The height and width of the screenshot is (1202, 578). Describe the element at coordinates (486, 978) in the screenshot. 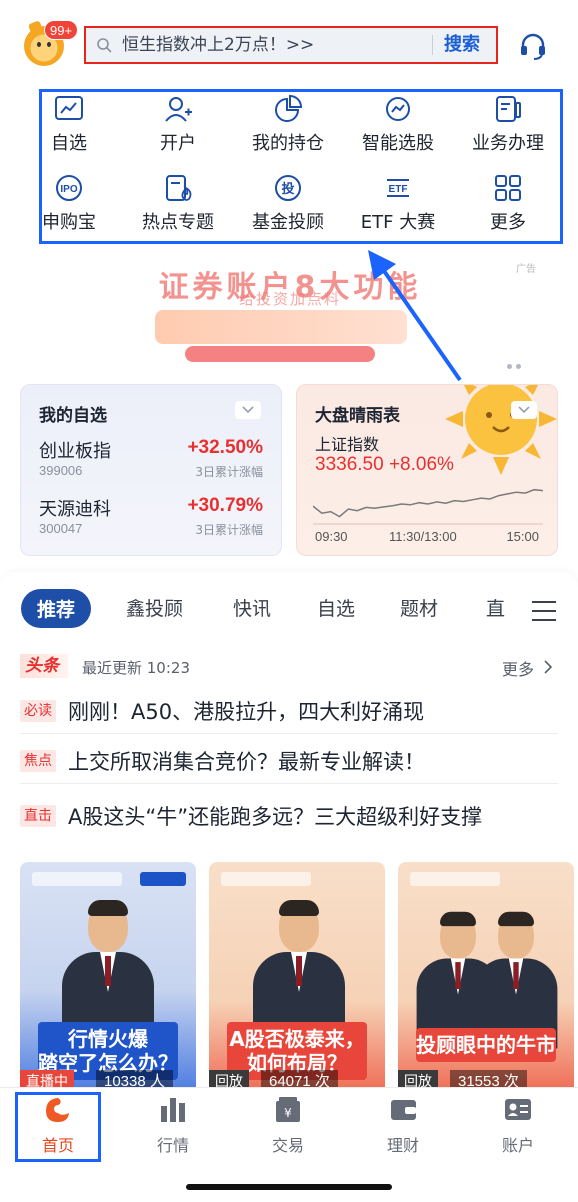

I see `video-card: 投顾眼中的牛市 回放 31553 次` at that location.